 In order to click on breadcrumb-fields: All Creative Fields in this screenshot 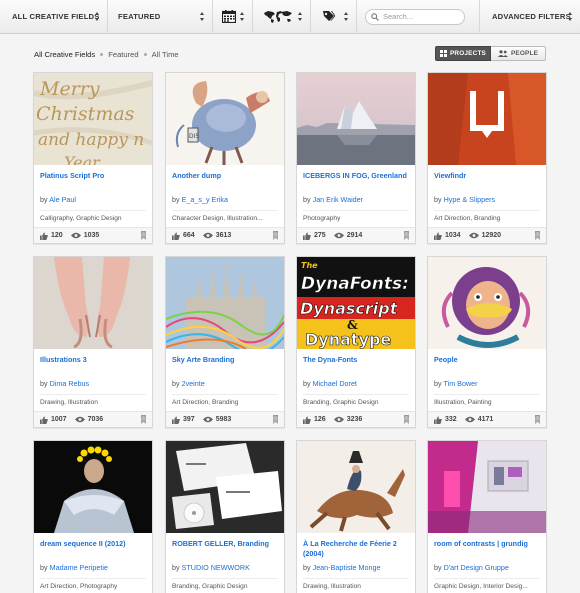, I will do `click(64, 54)`.